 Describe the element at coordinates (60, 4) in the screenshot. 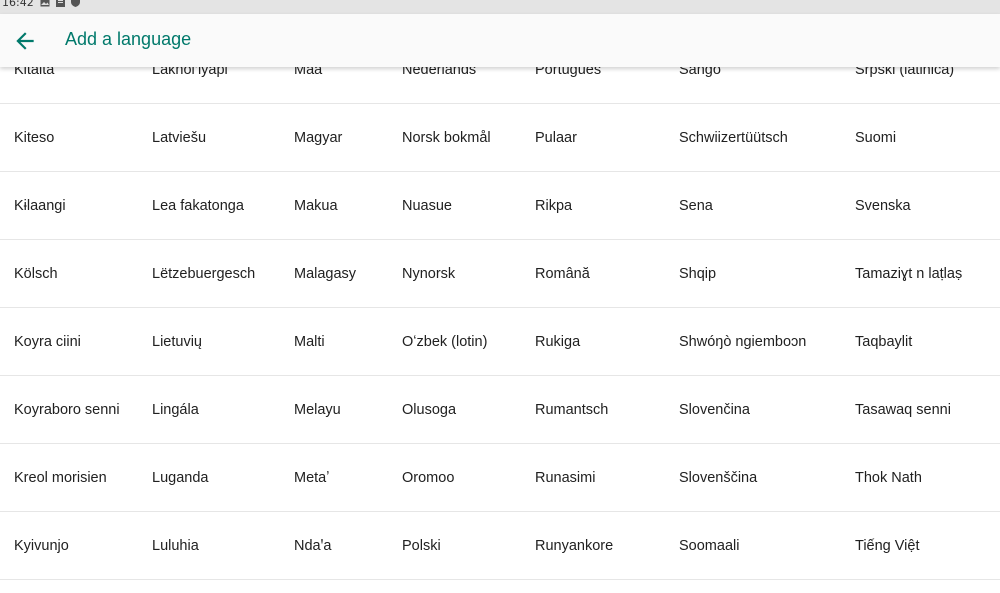

I see `sd-card-icon` at that location.